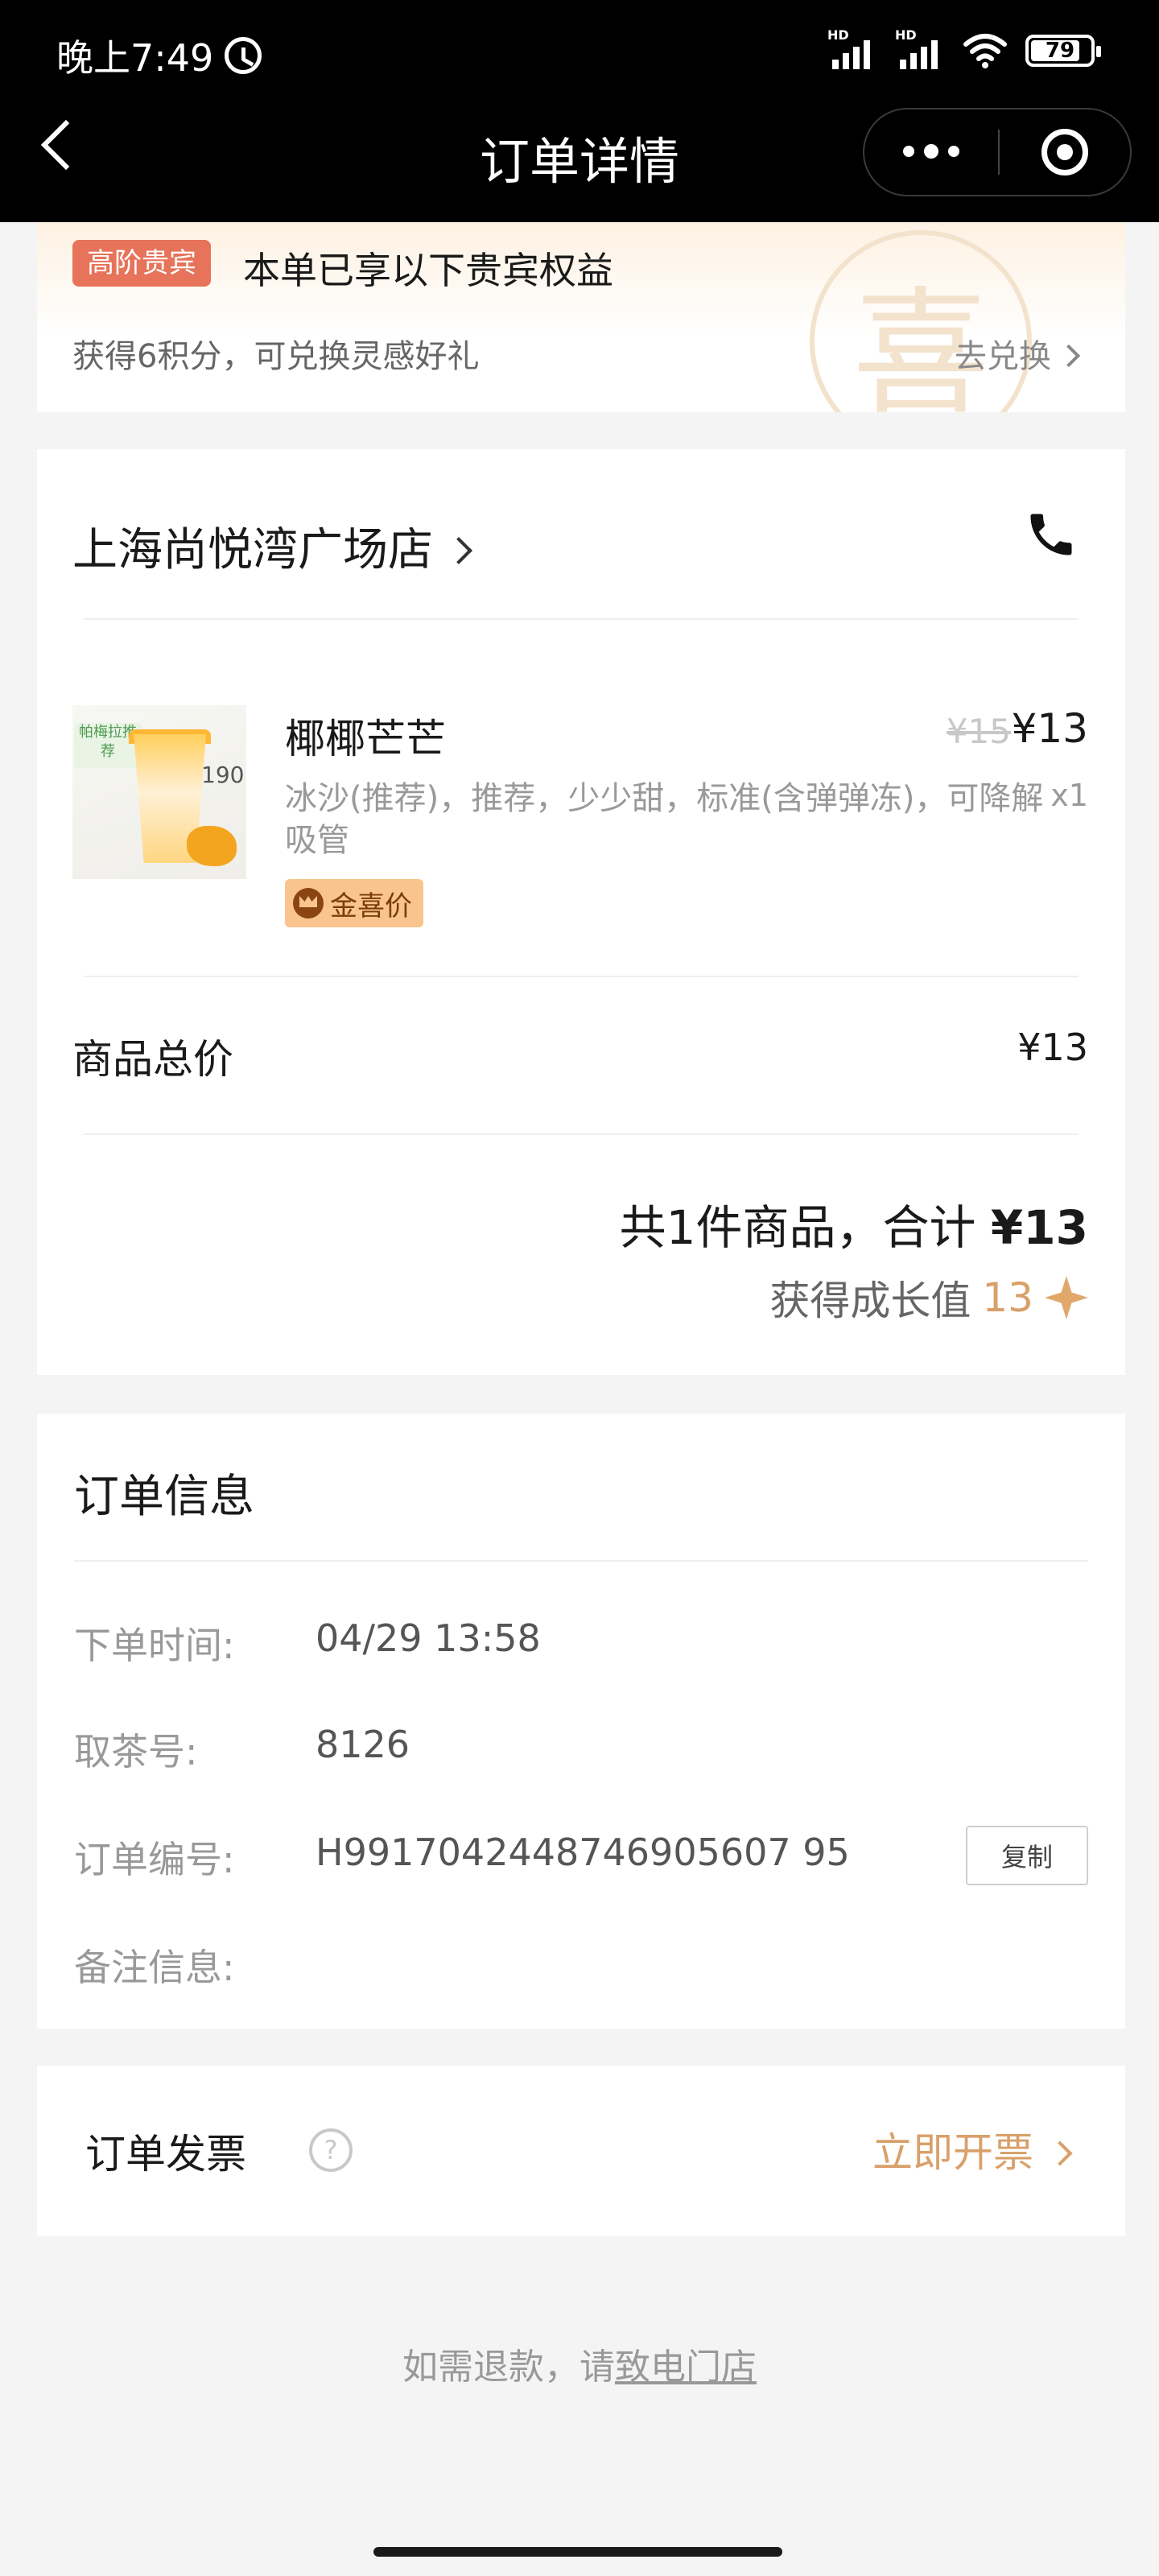 The height and width of the screenshot is (2576, 1159). Describe the element at coordinates (579, 111) in the screenshot. I see `top-bar: 晚上7:49 HD HD 79 订单详情` at that location.